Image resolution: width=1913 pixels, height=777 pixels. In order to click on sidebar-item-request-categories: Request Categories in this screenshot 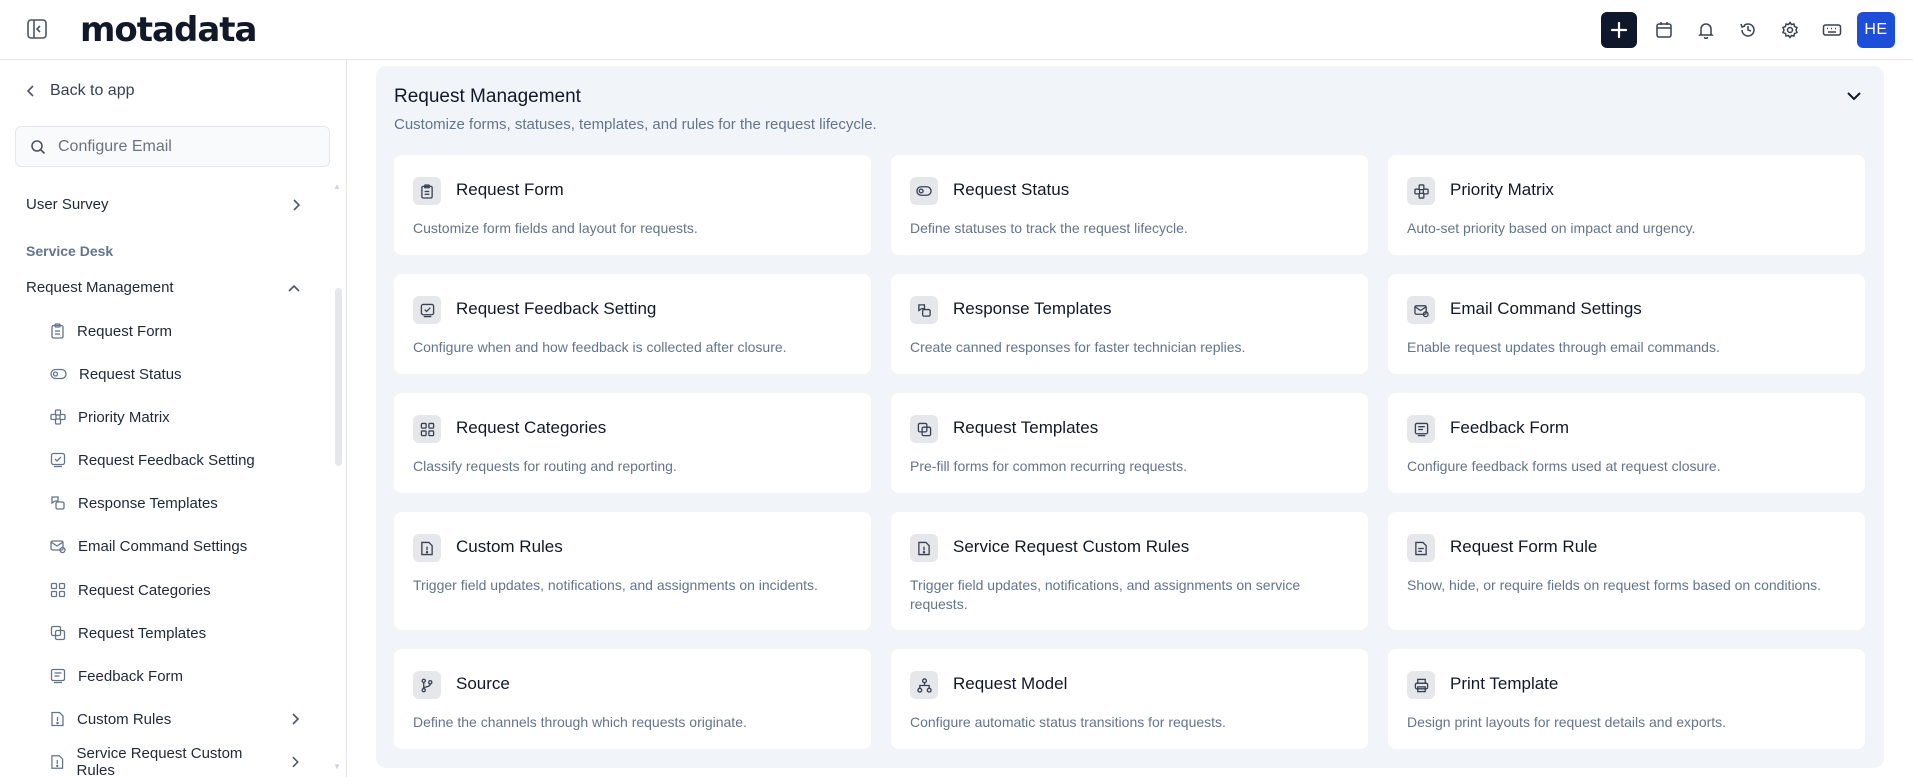, I will do `click(175, 590)`.